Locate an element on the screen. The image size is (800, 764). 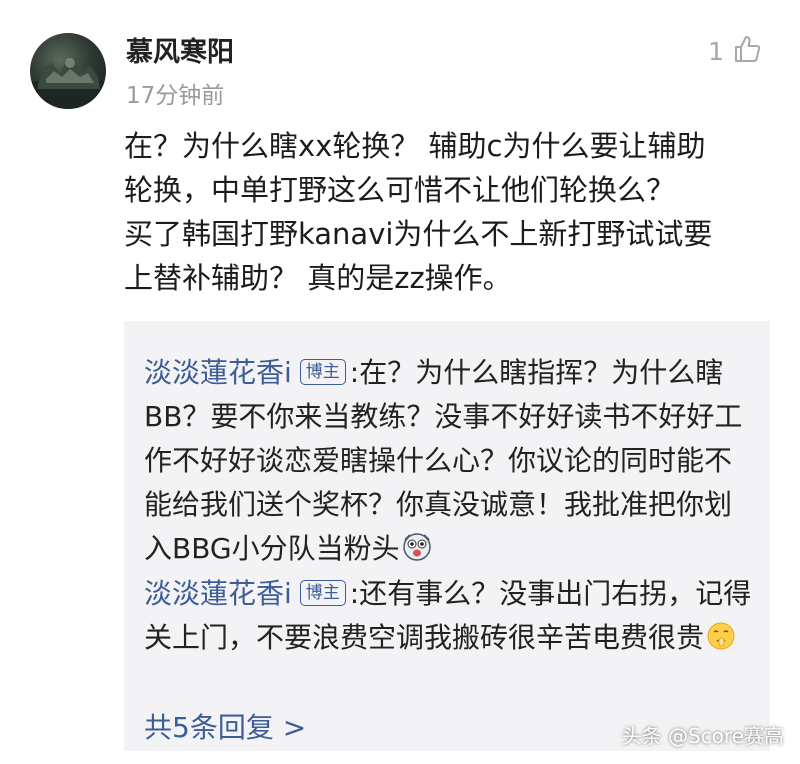
username: 慕风寒阳 is located at coordinates (180, 49).